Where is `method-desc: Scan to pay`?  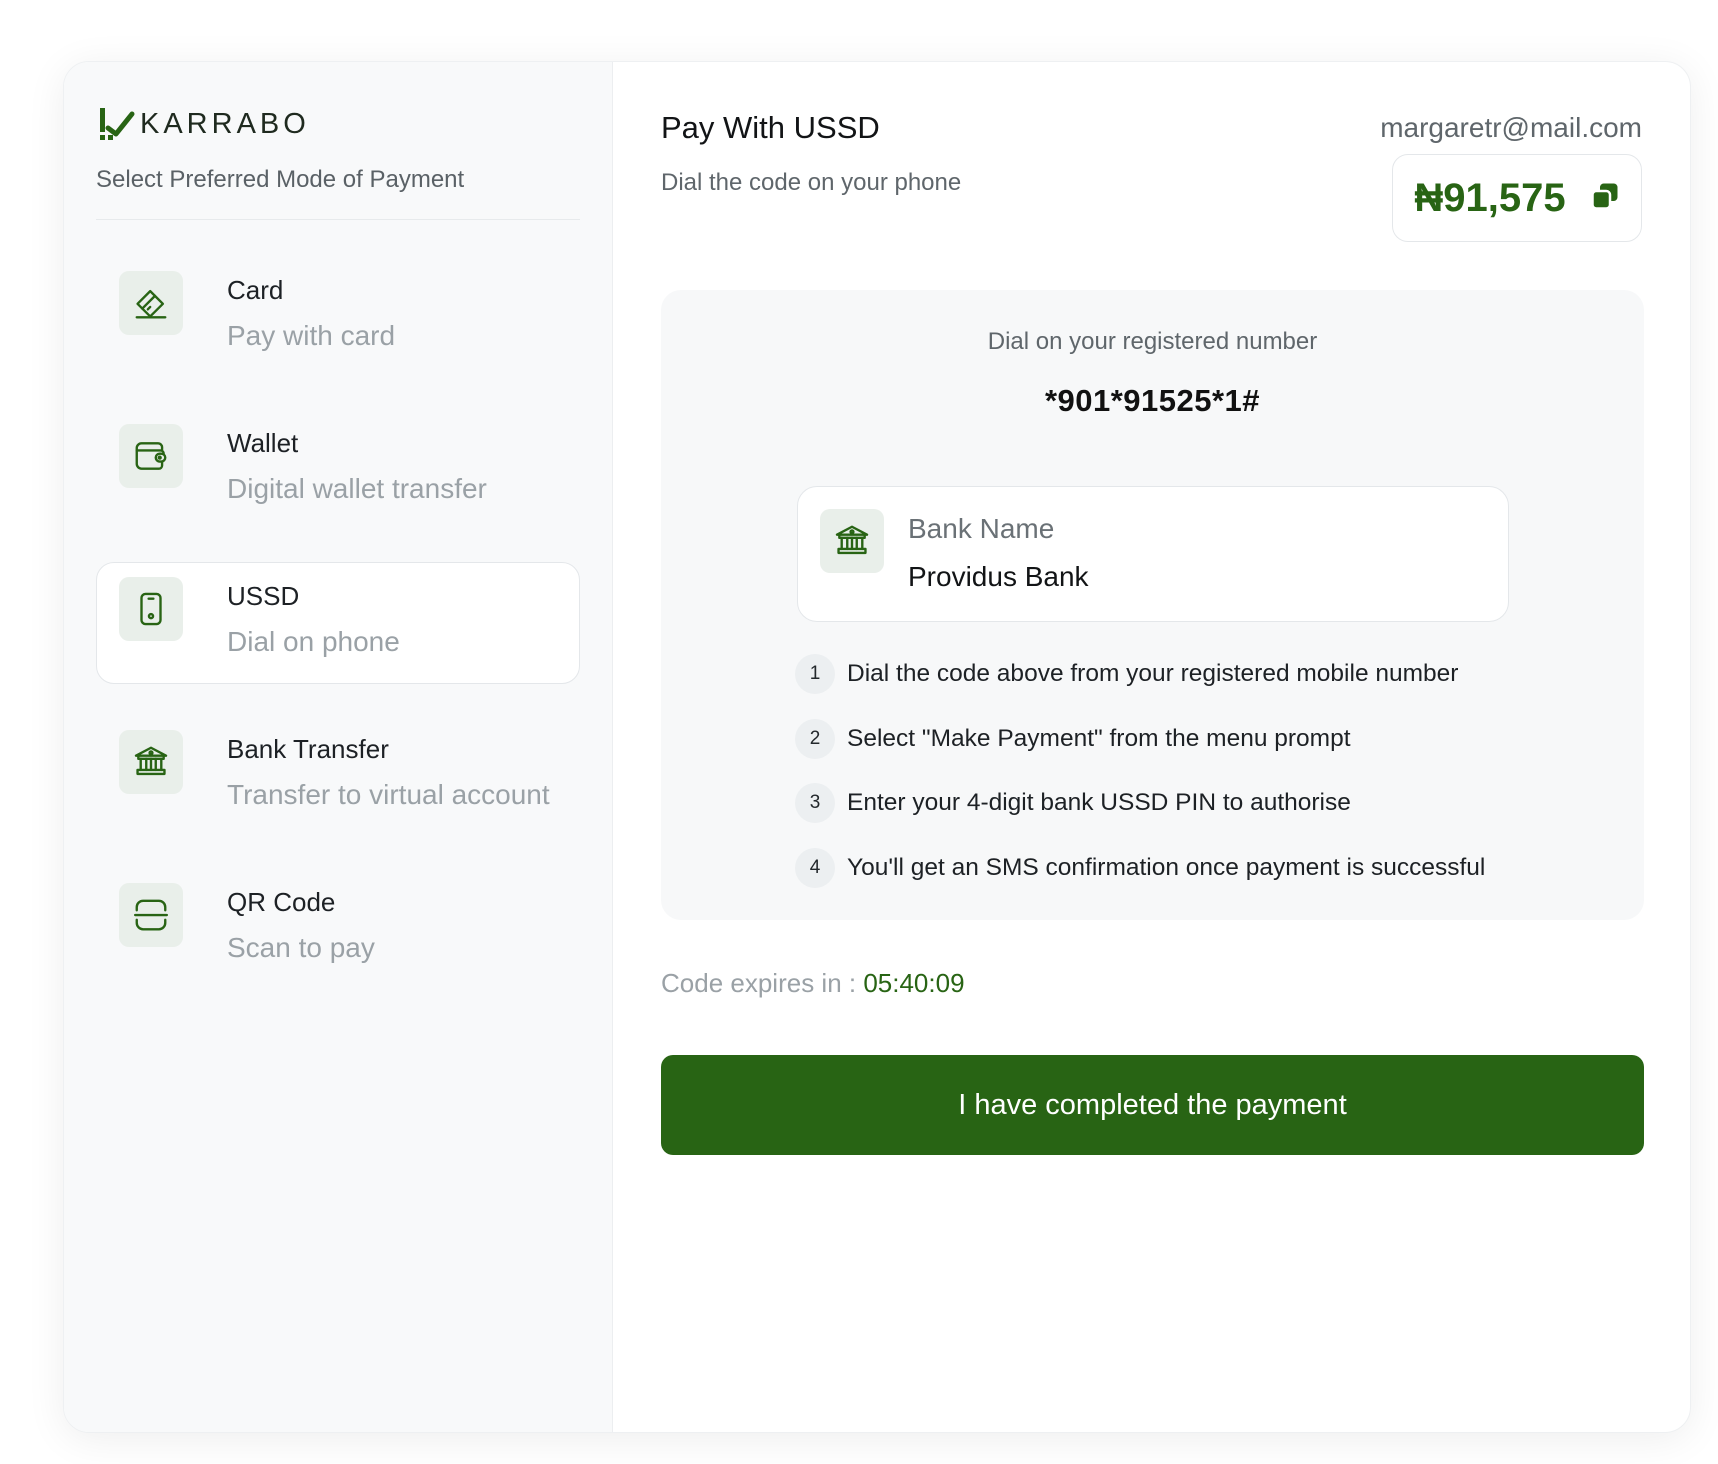 method-desc: Scan to pay is located at coordinates (301, 947).